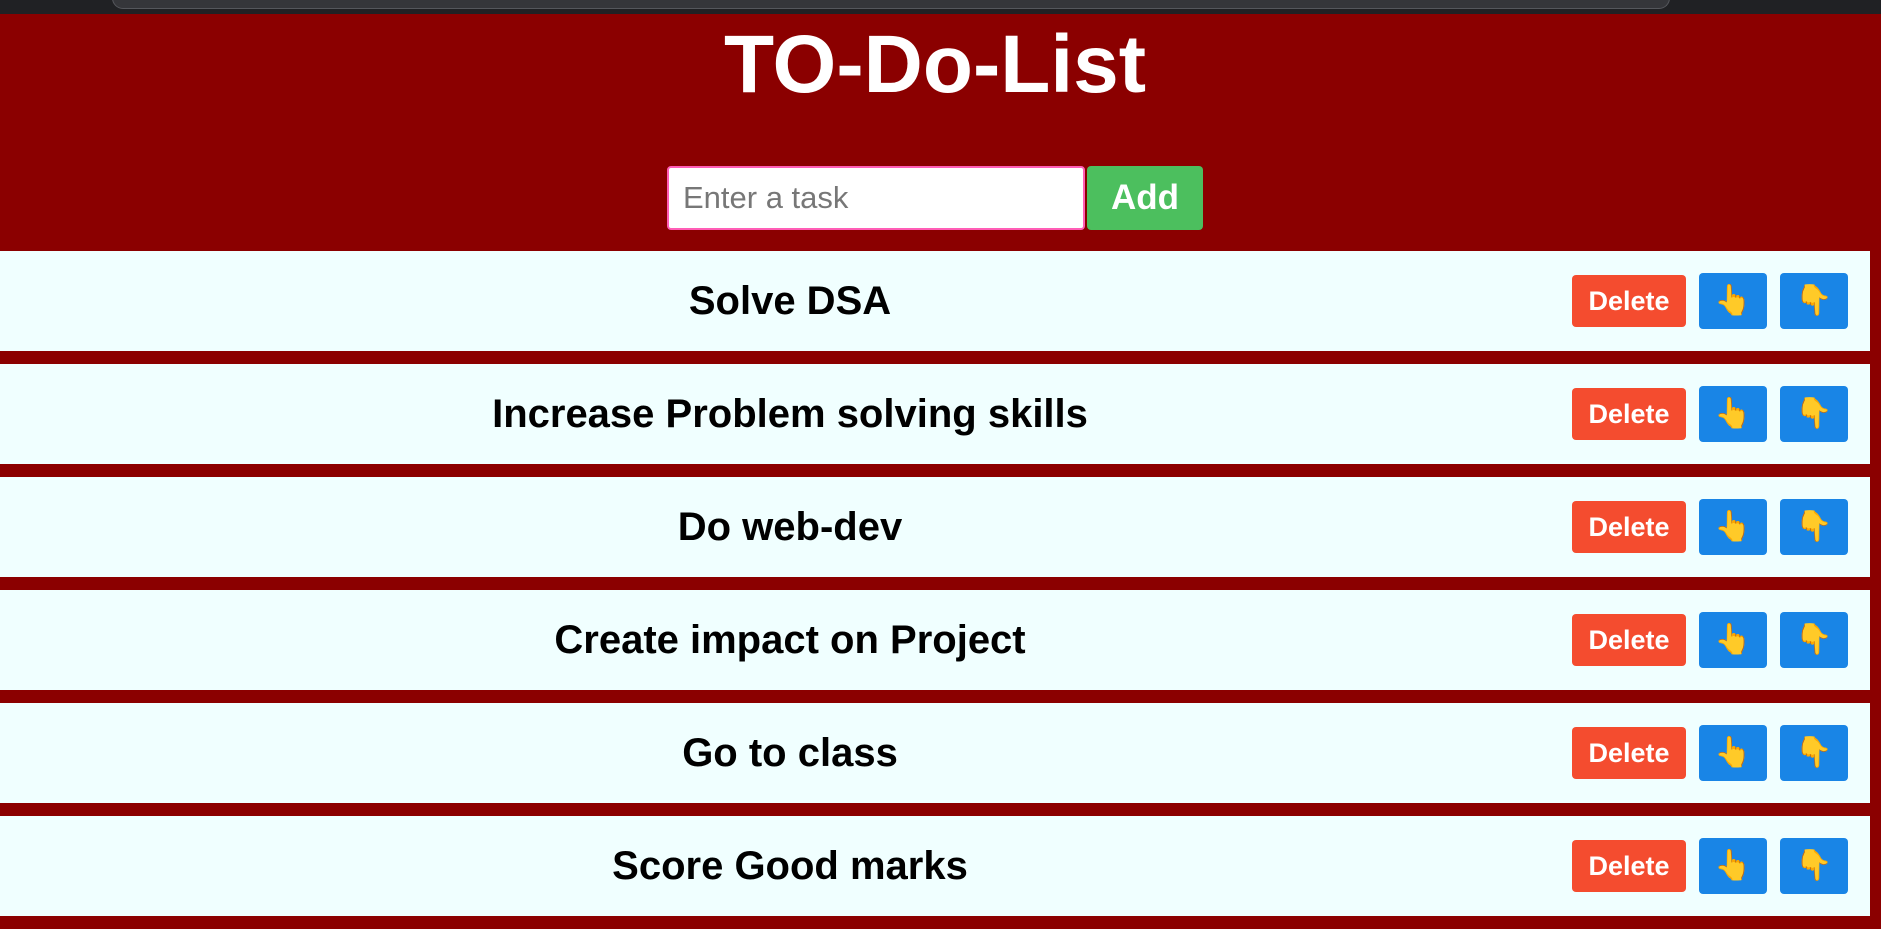 The width and height of the screenshot is (1881, 929). Describe the element at coordinates (935, 753) in the screenshot. I see `task-row: Go to class Delete 👆 👇` at that location.